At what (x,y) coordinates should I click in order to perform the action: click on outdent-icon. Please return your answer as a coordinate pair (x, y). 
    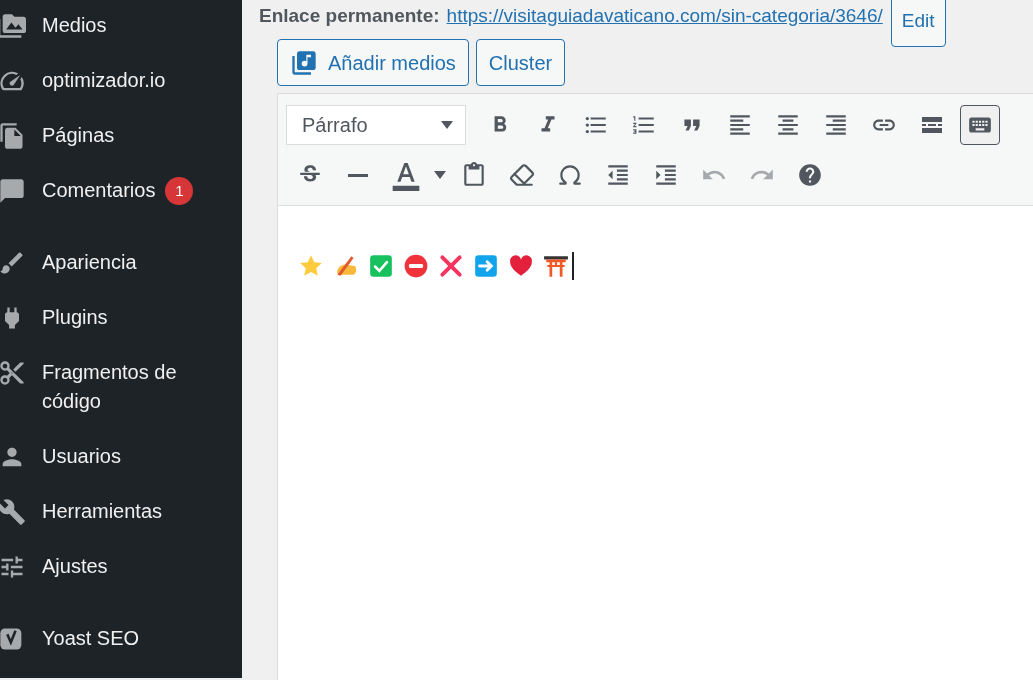
    Looking at the image, I should click on (618, 175).